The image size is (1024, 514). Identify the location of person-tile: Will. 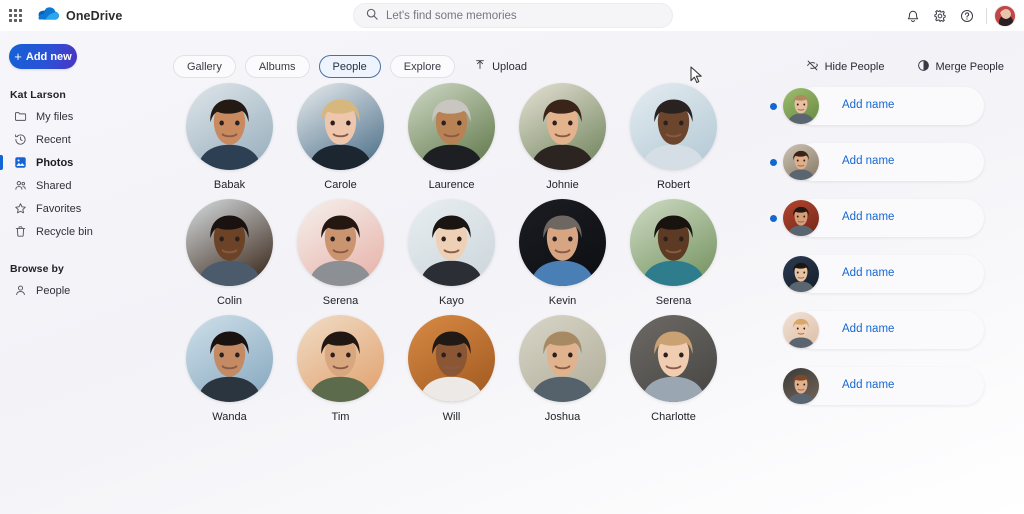
(451, 369).